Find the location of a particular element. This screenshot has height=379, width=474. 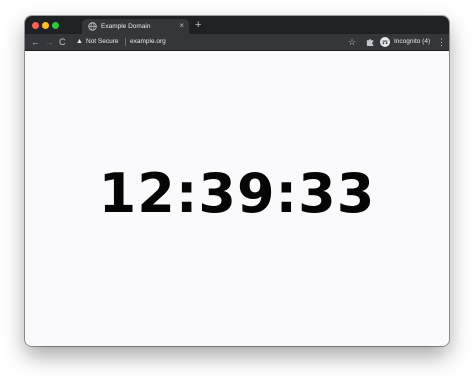

puzzle-icon is located at coordinates (370, 42).